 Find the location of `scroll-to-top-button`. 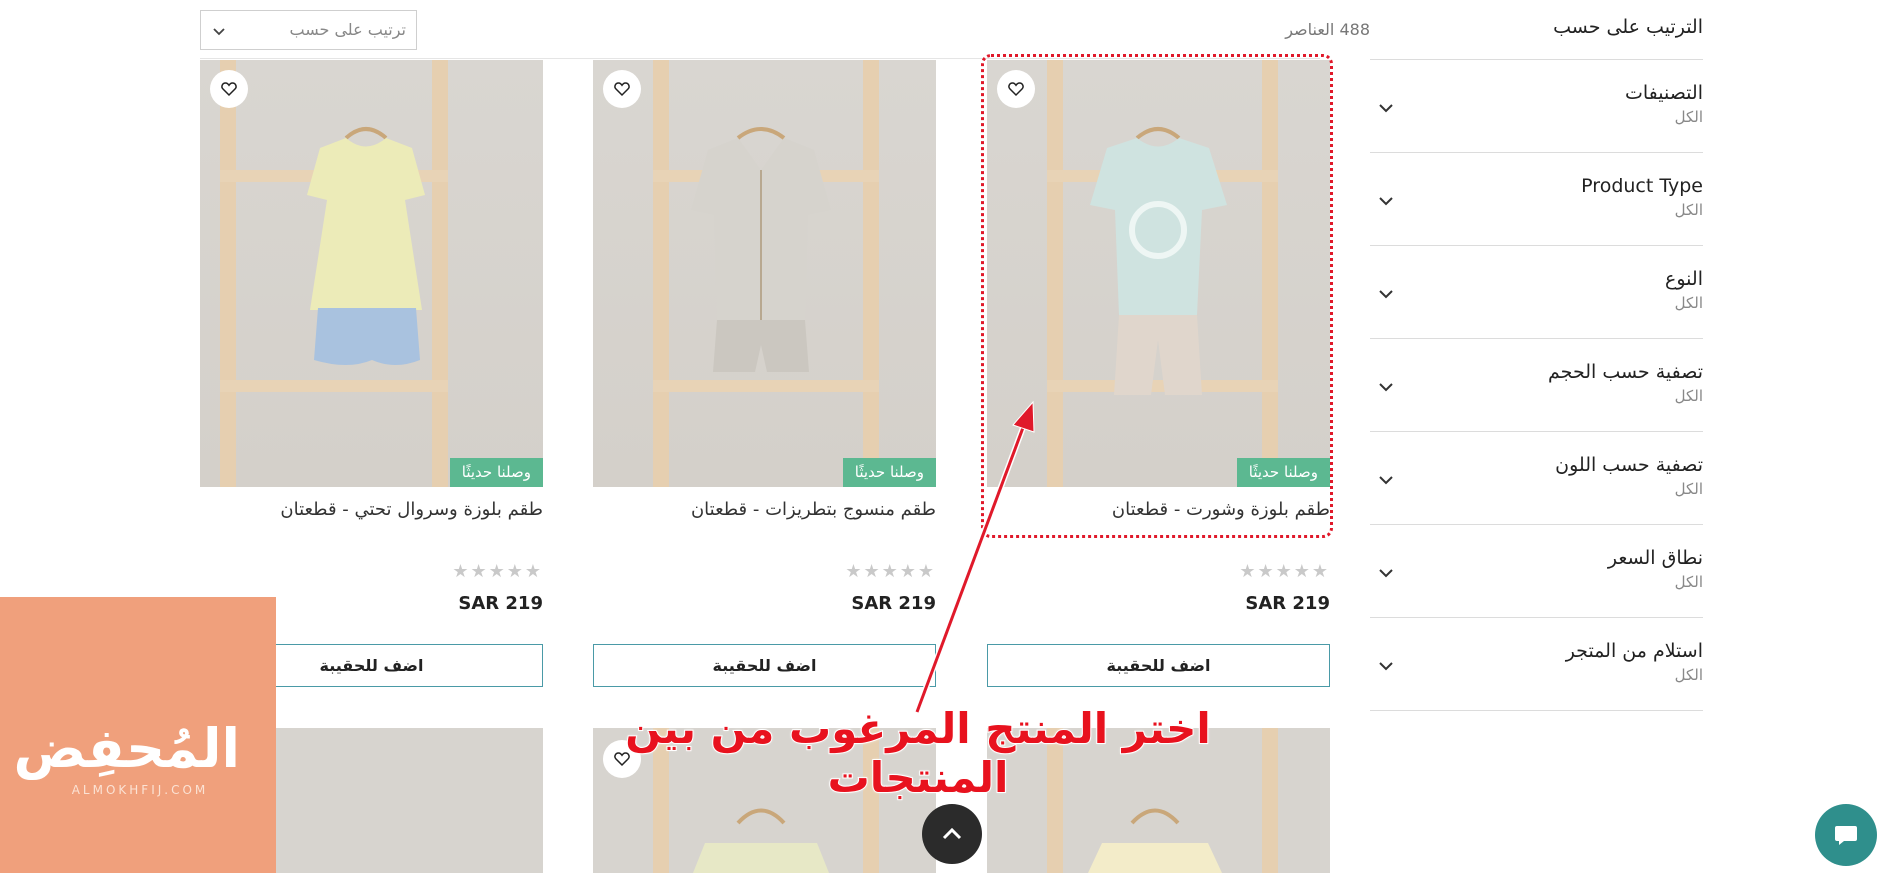

scroll-to-top-button is located at coordinates (952, 834).